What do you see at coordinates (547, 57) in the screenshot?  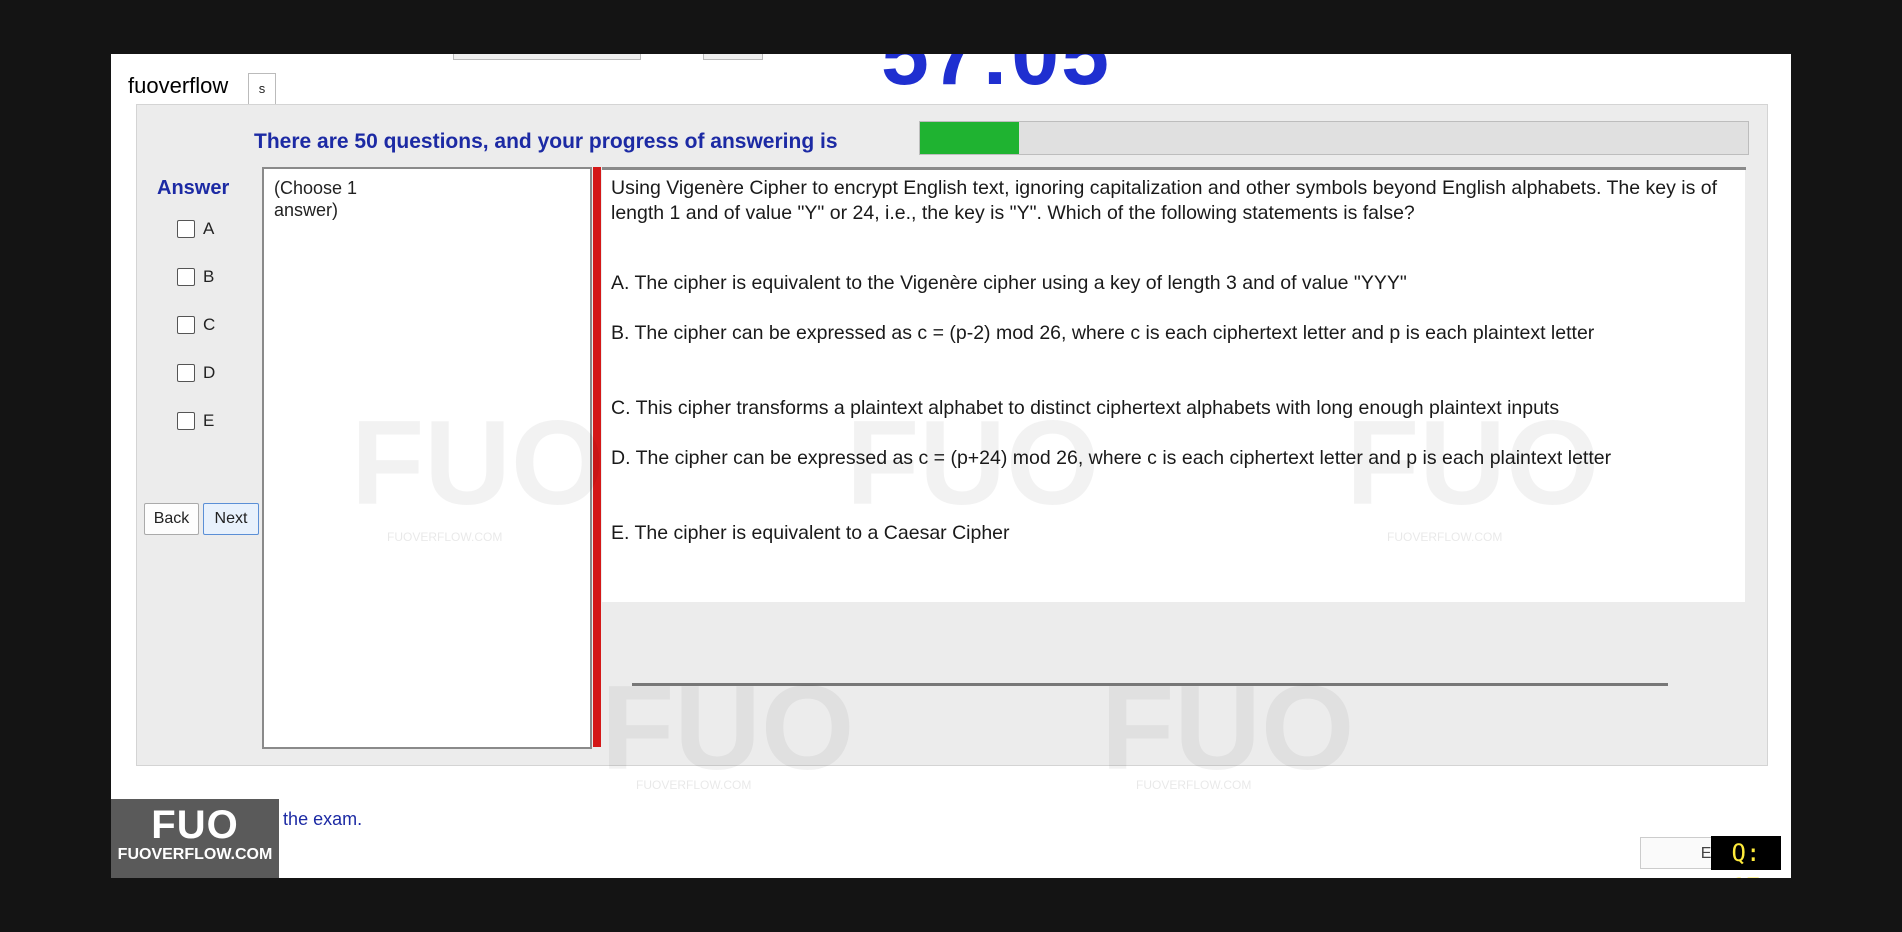 I see `top-combo-clipped` at bounding box center [547, 57].